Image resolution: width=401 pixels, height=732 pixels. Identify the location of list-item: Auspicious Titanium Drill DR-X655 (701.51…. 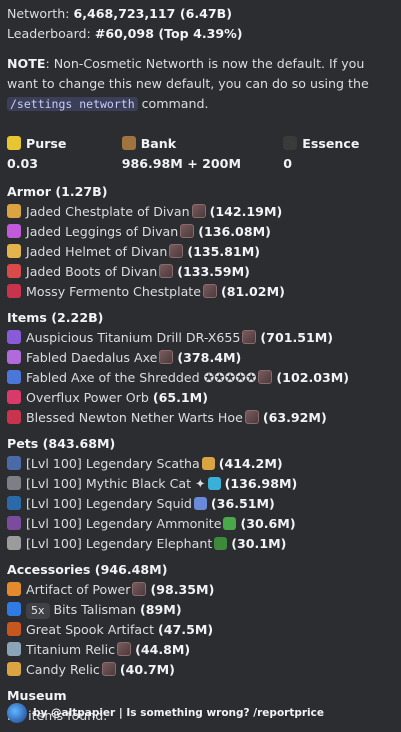
(200, 338).